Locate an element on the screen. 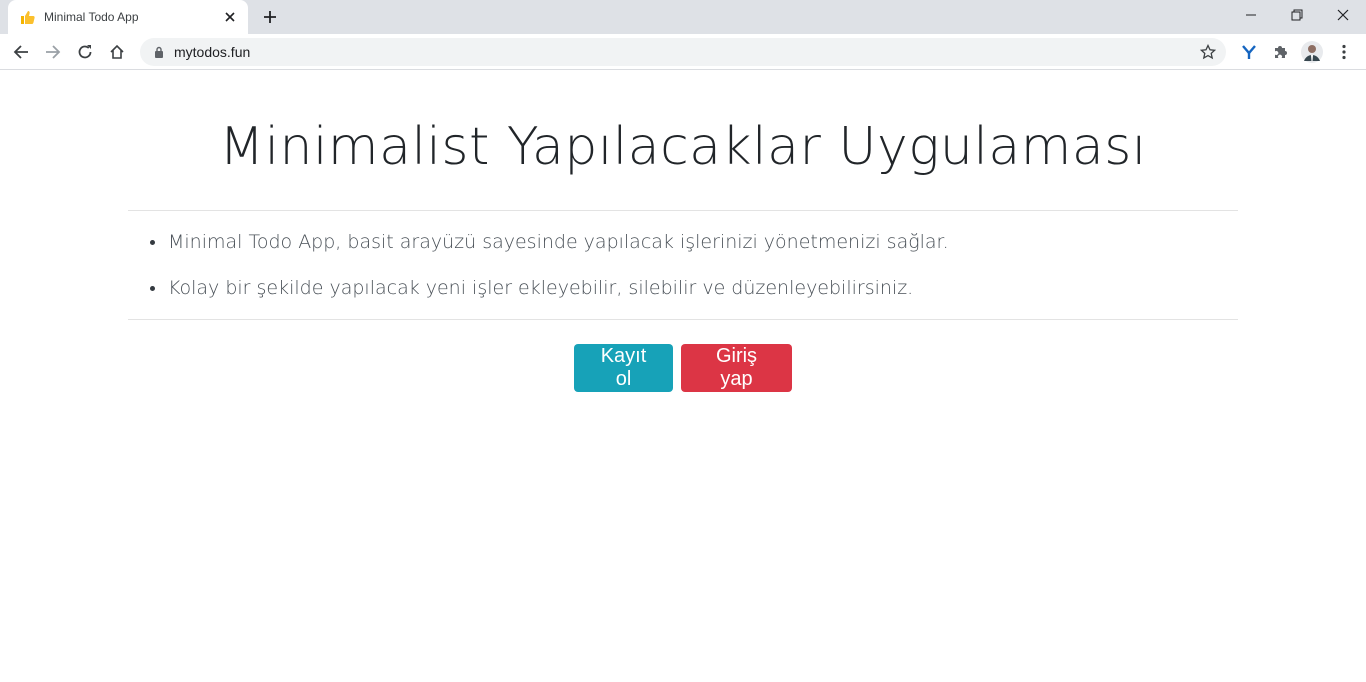 The width and height of the screenshot is (1366, 682). thumbs-up-icon is located at coordinates (28, 17).